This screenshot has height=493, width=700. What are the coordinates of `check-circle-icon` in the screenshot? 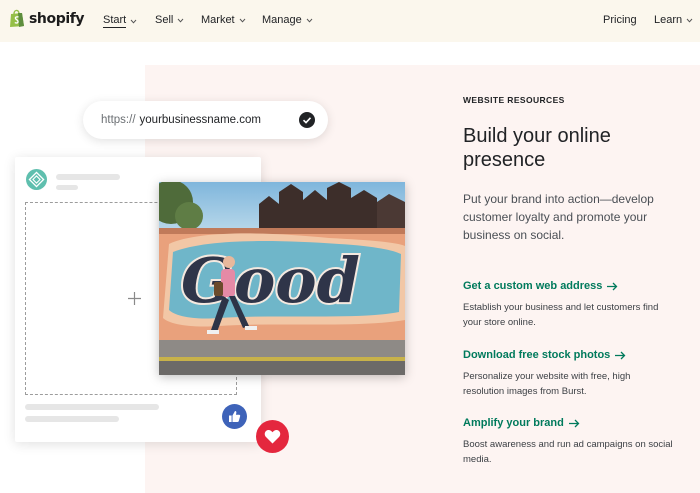 It's located at (307, 120).